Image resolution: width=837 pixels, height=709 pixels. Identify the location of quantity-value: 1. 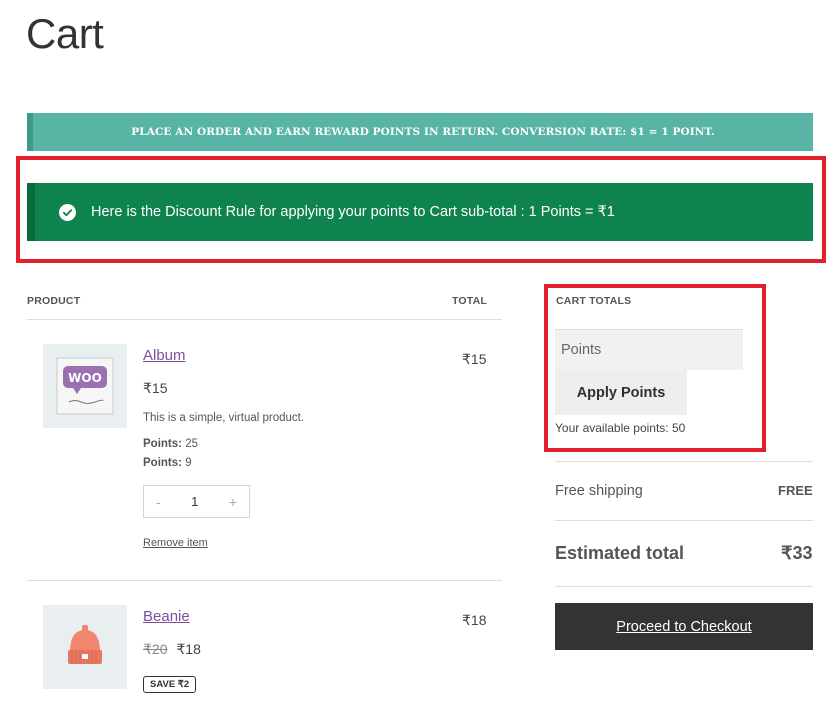
(194, 501).